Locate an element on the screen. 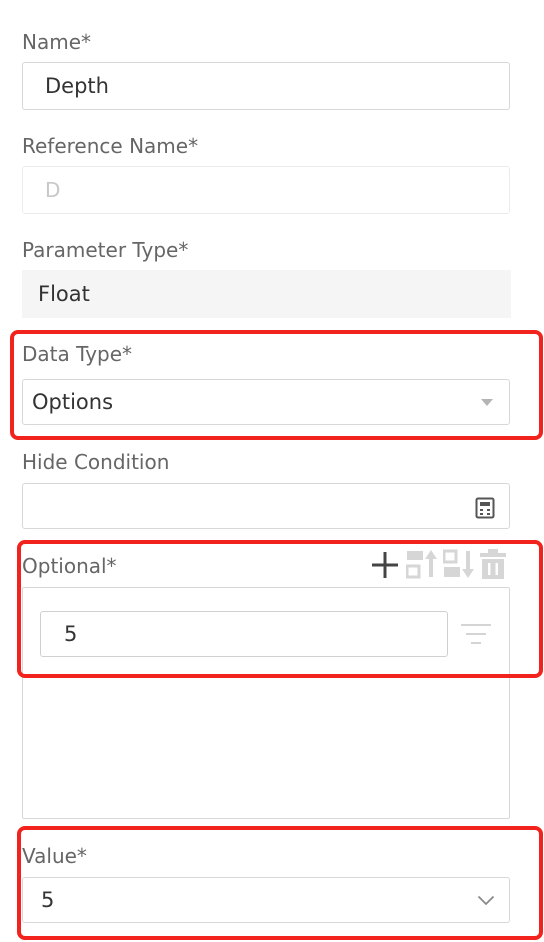  reference-name-input: D is located at coordinates (266, 190).